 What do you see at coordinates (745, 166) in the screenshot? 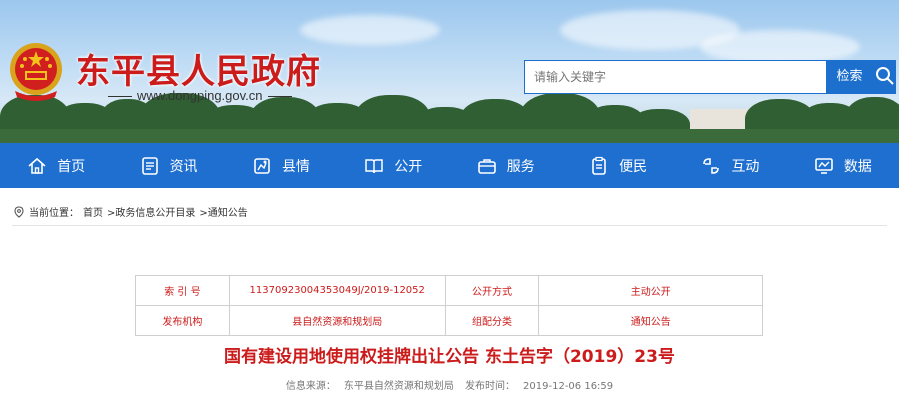
I see `nav-label: 互动` at bounding box center [745, 166].